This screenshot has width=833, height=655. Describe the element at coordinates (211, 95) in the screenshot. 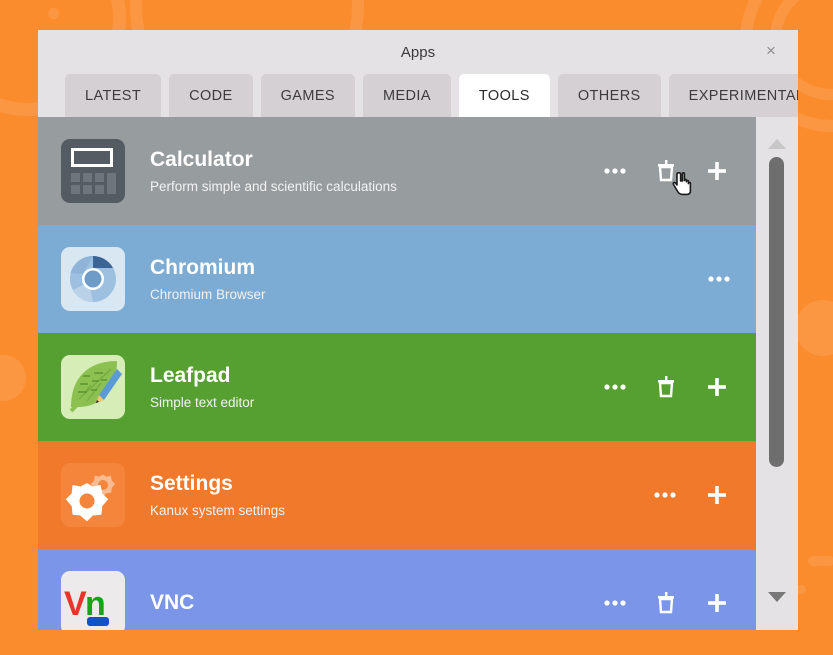

I see `tab-code: CODE` at that location.